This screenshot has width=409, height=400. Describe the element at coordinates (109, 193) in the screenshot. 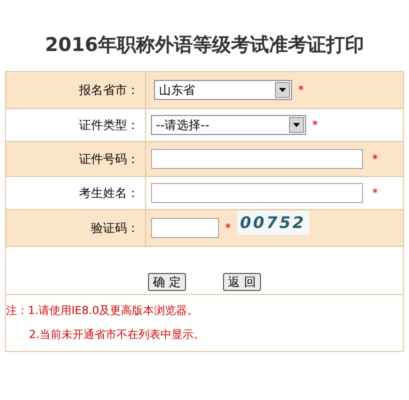

I see `field-label: 考生姓名：` at that location.